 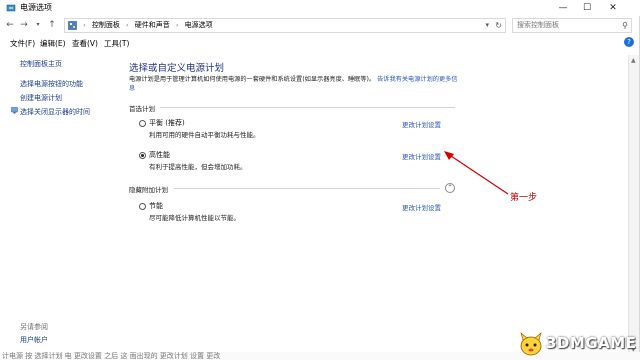 I want to click on sidebar-item-create-plan: 创建电源计划, so click(x=41, y=98).